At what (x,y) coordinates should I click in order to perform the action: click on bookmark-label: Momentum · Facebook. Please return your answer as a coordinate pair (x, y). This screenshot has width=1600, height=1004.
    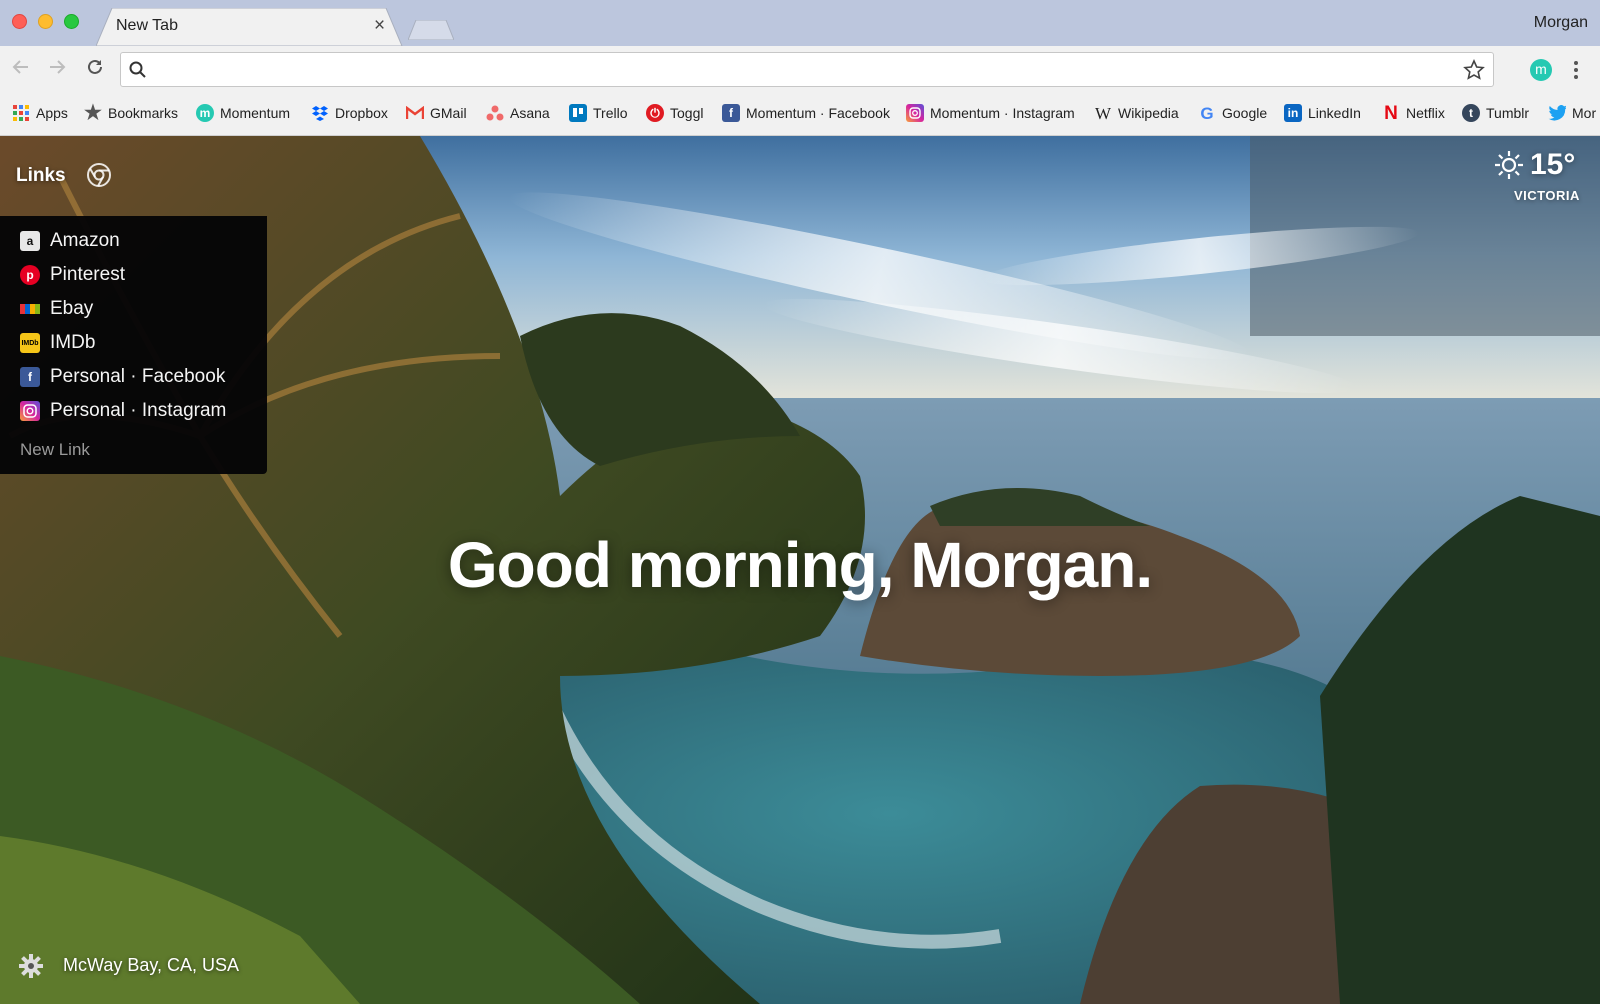
    Looking at the image, I should click on (818, 113).